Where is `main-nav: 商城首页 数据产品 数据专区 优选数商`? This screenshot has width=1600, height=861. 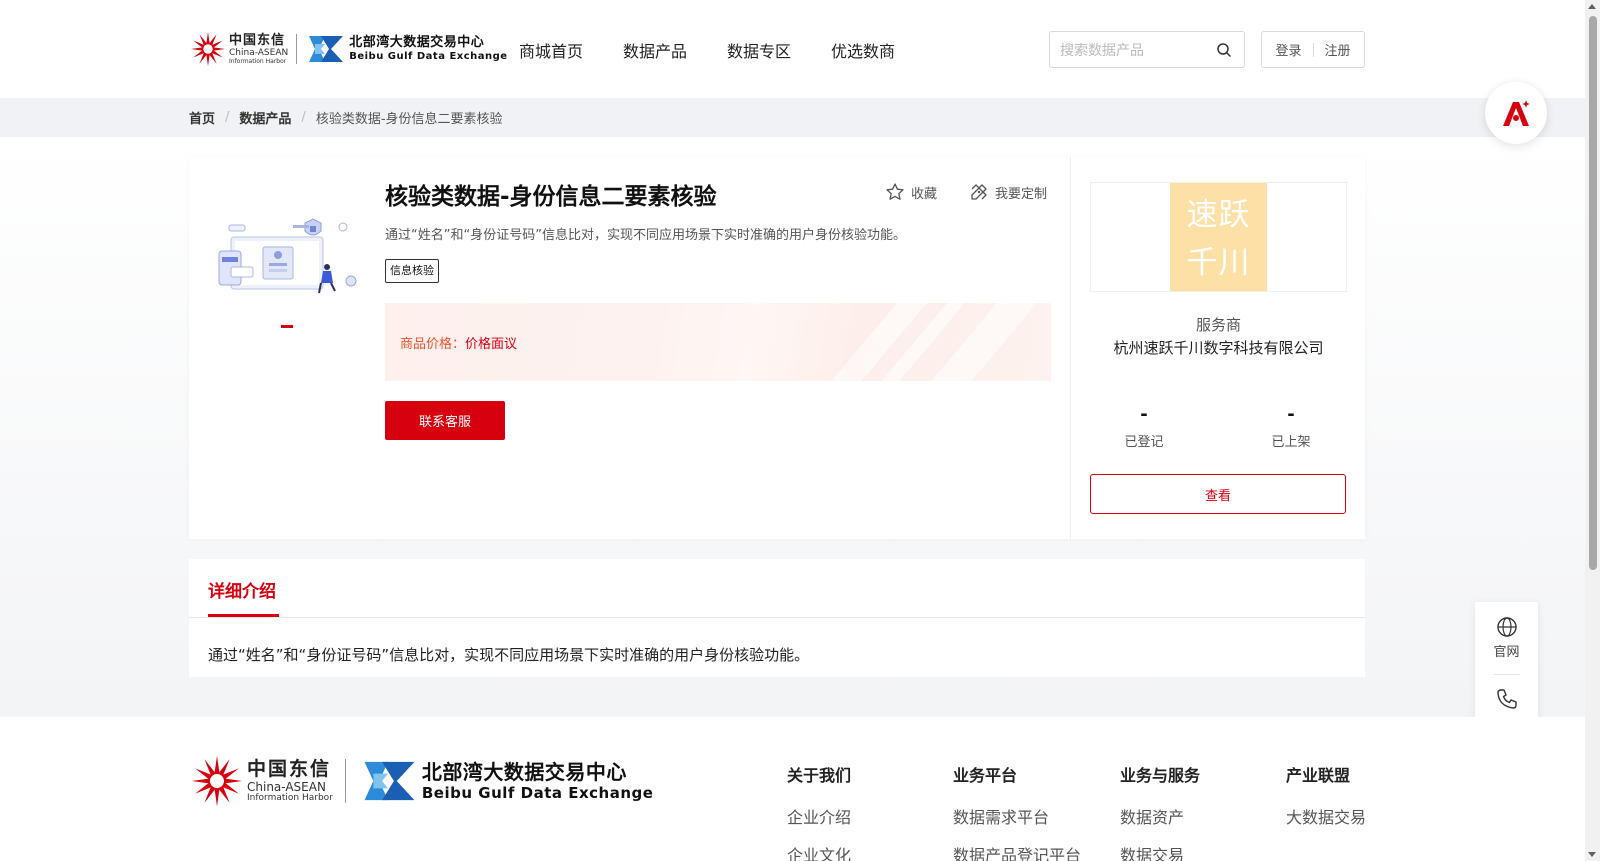 main-nav: 商城首页 数据产品 数据专区 优选数商 is located at coordinates (727, 50).